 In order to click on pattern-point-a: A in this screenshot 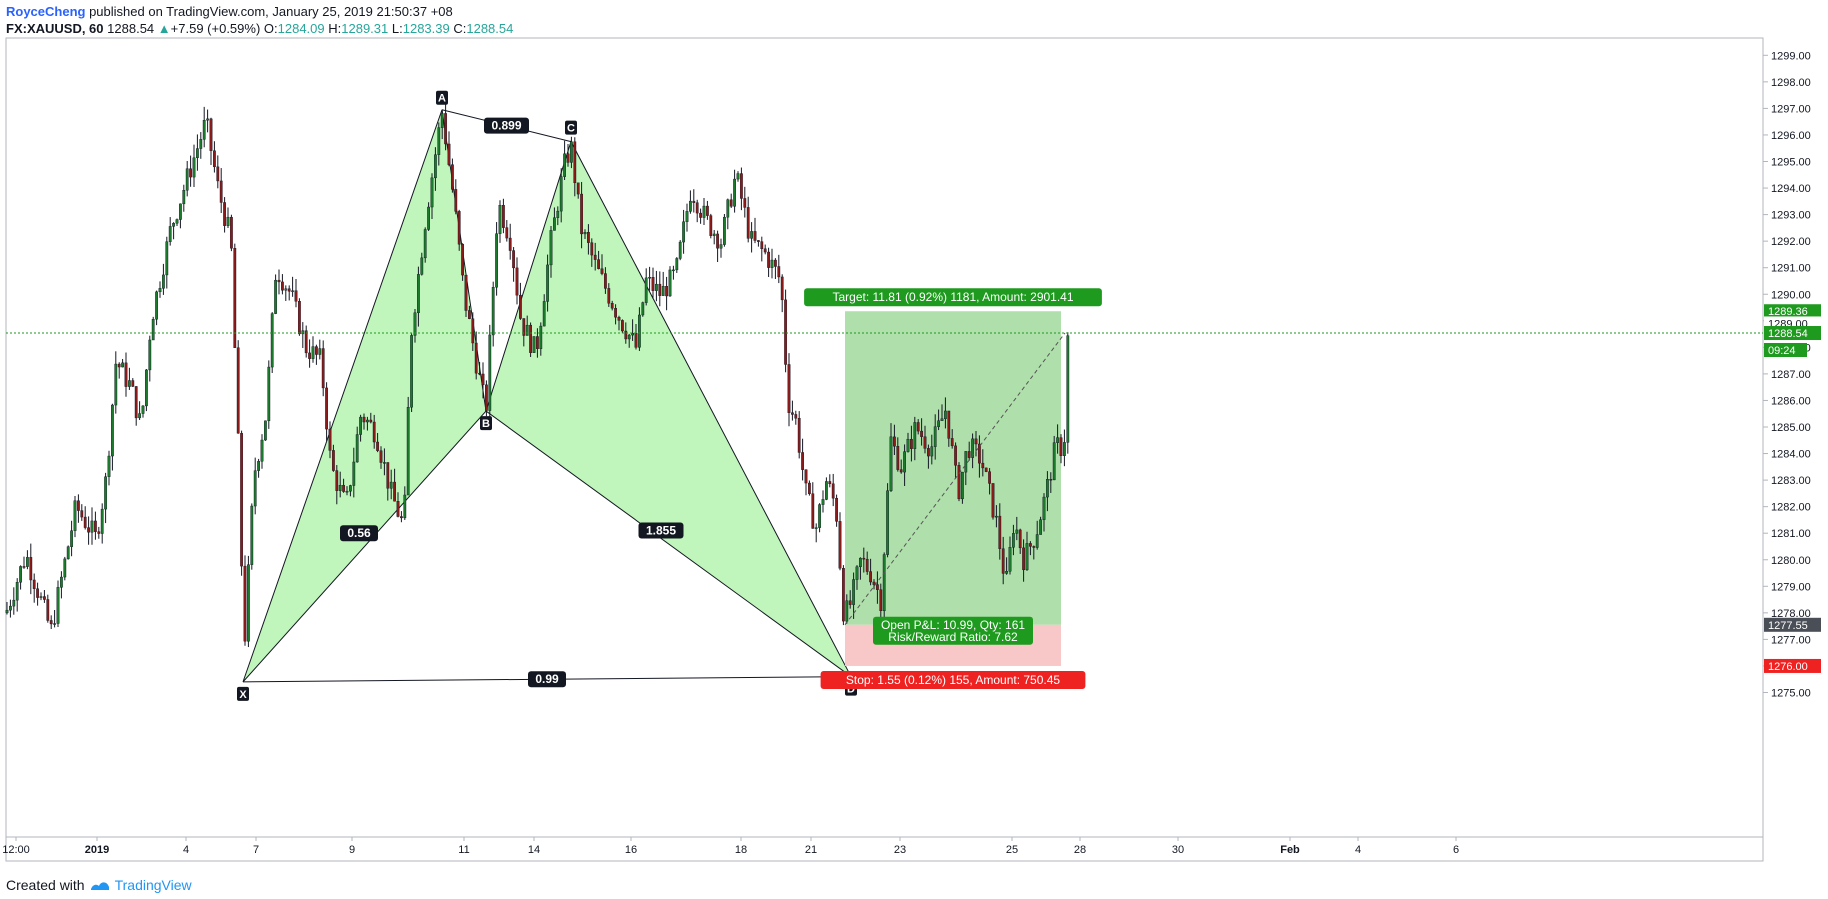, I will do `click(442, 99)`.